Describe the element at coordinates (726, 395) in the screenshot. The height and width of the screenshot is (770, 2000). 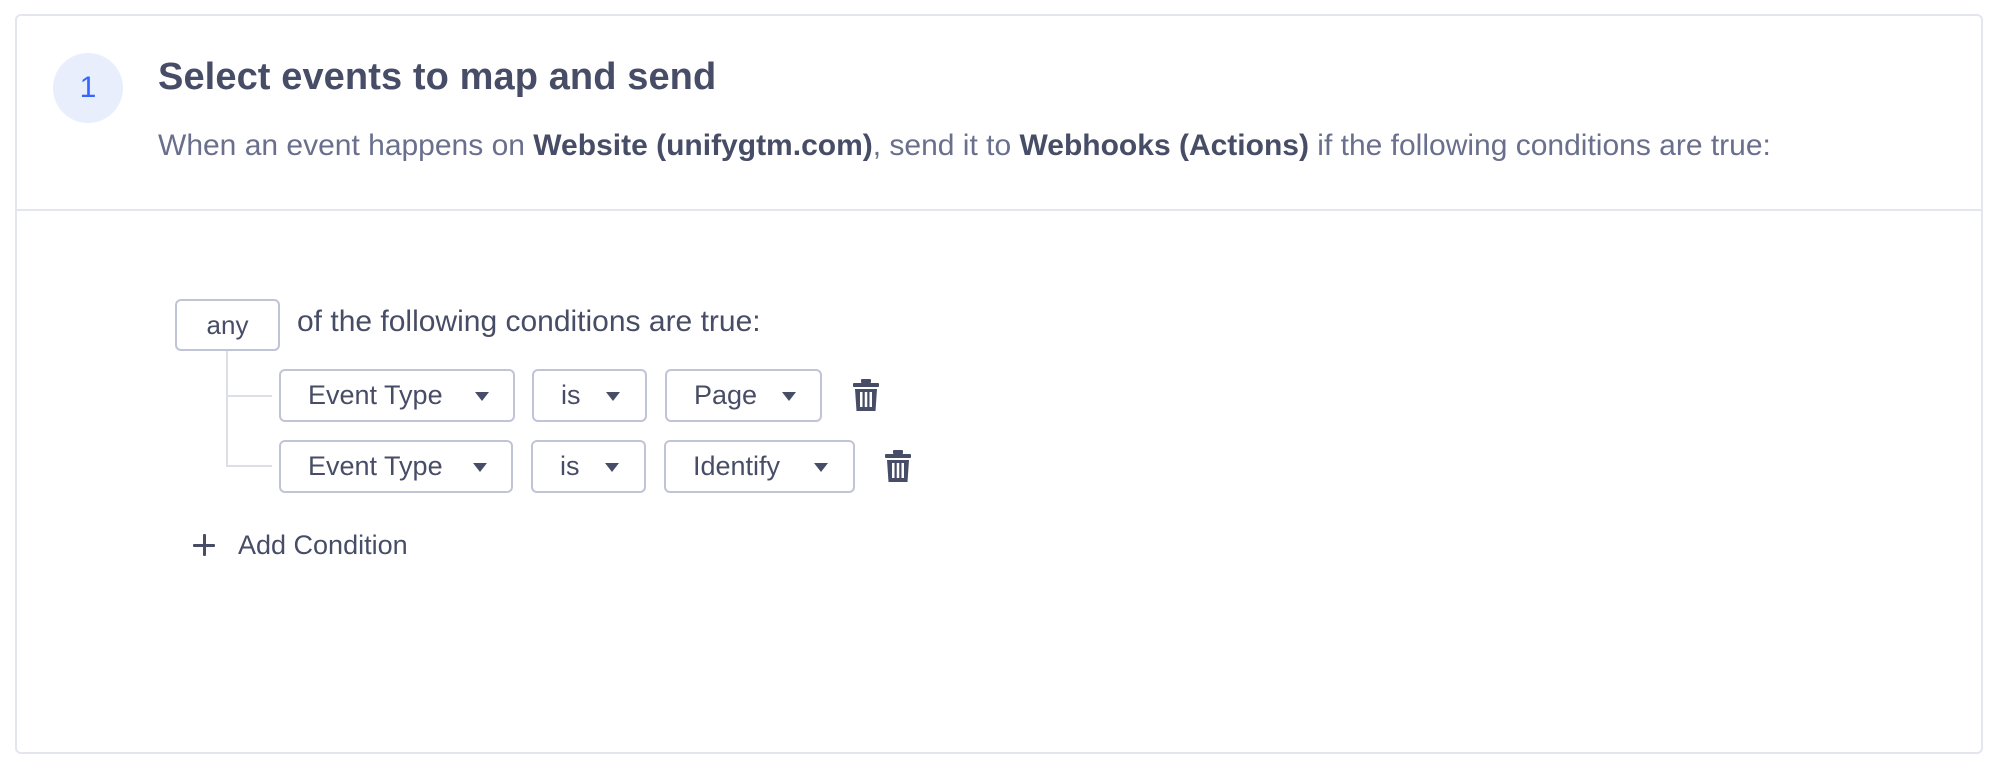
I see `value-select-value: Page` at that location.